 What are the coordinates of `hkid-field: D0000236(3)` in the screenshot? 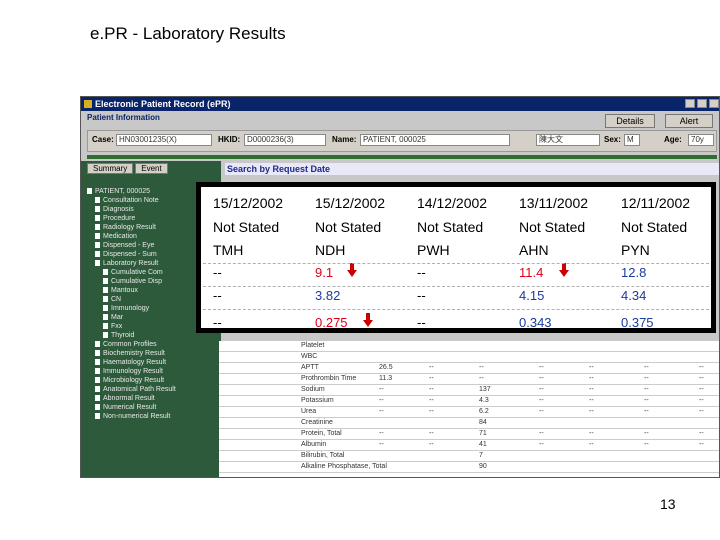 It's located at (285, 140).